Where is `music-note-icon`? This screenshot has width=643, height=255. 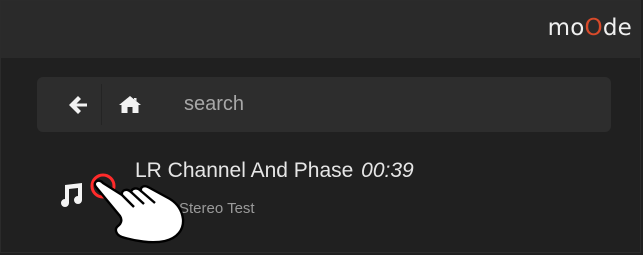 music-note-icon is located at coordinates (71, 195).